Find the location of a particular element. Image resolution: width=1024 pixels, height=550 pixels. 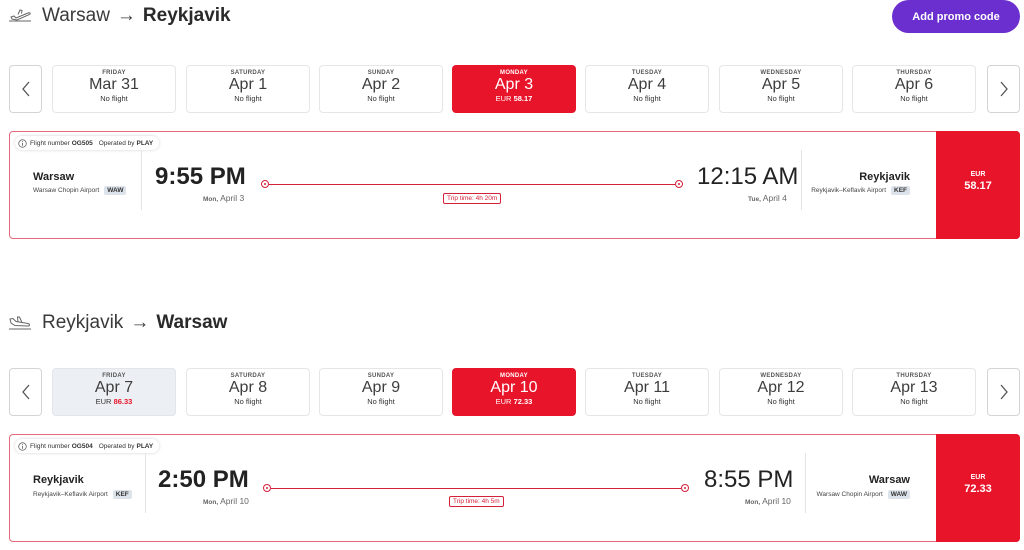

price-amount: 72.33 is located at coordinates (978, 489).